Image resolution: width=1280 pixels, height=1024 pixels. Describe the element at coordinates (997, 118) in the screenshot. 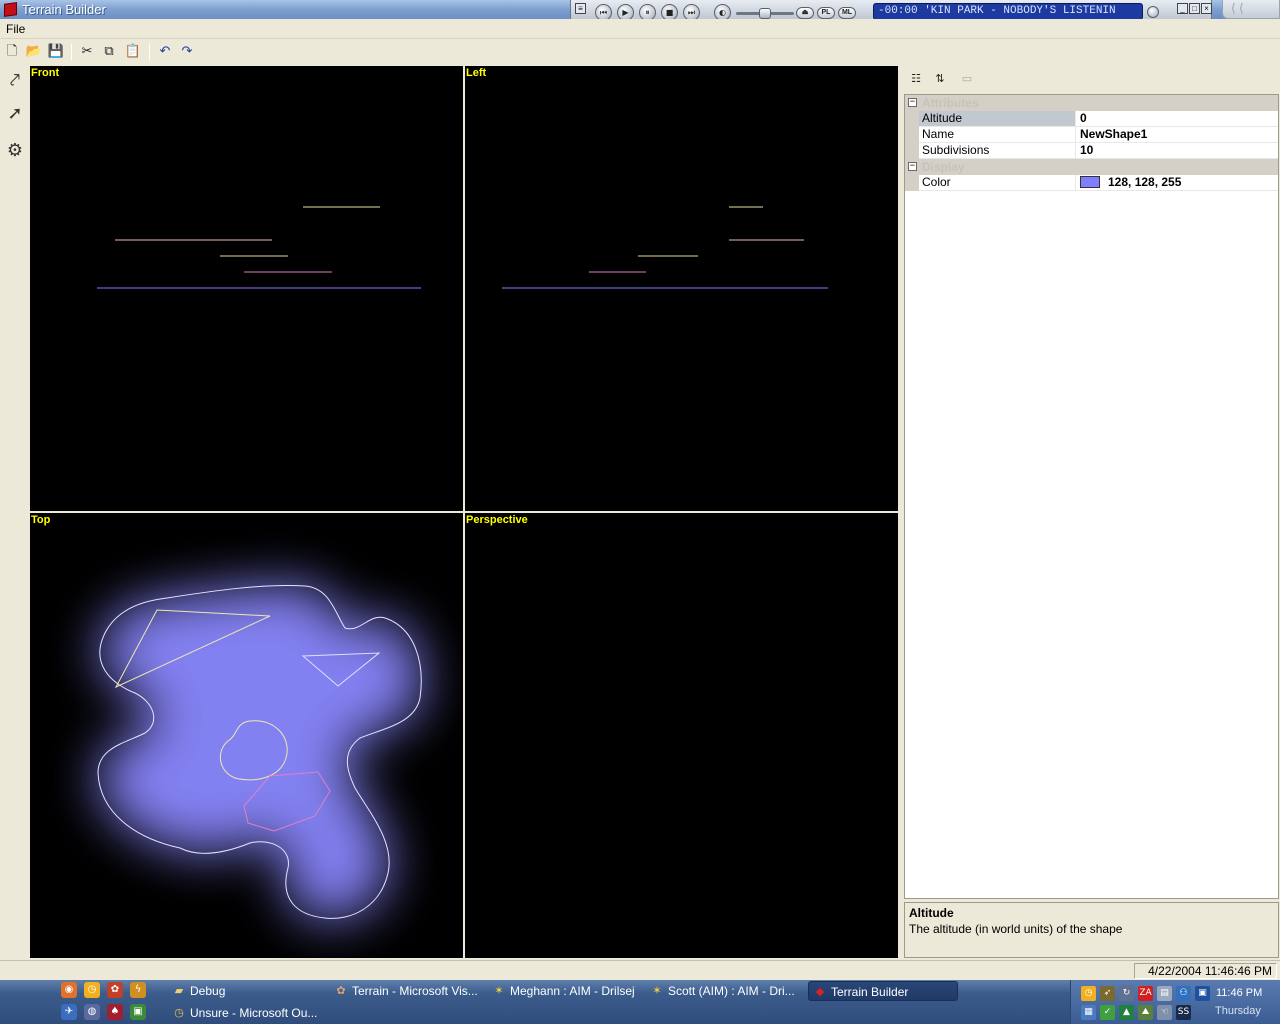

I see `property-name: Altitude` at that location.